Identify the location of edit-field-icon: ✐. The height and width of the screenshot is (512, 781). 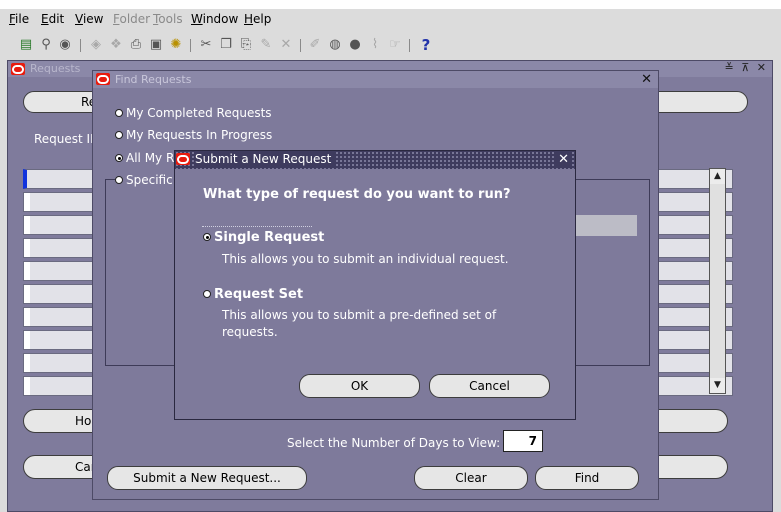
(315, 45).